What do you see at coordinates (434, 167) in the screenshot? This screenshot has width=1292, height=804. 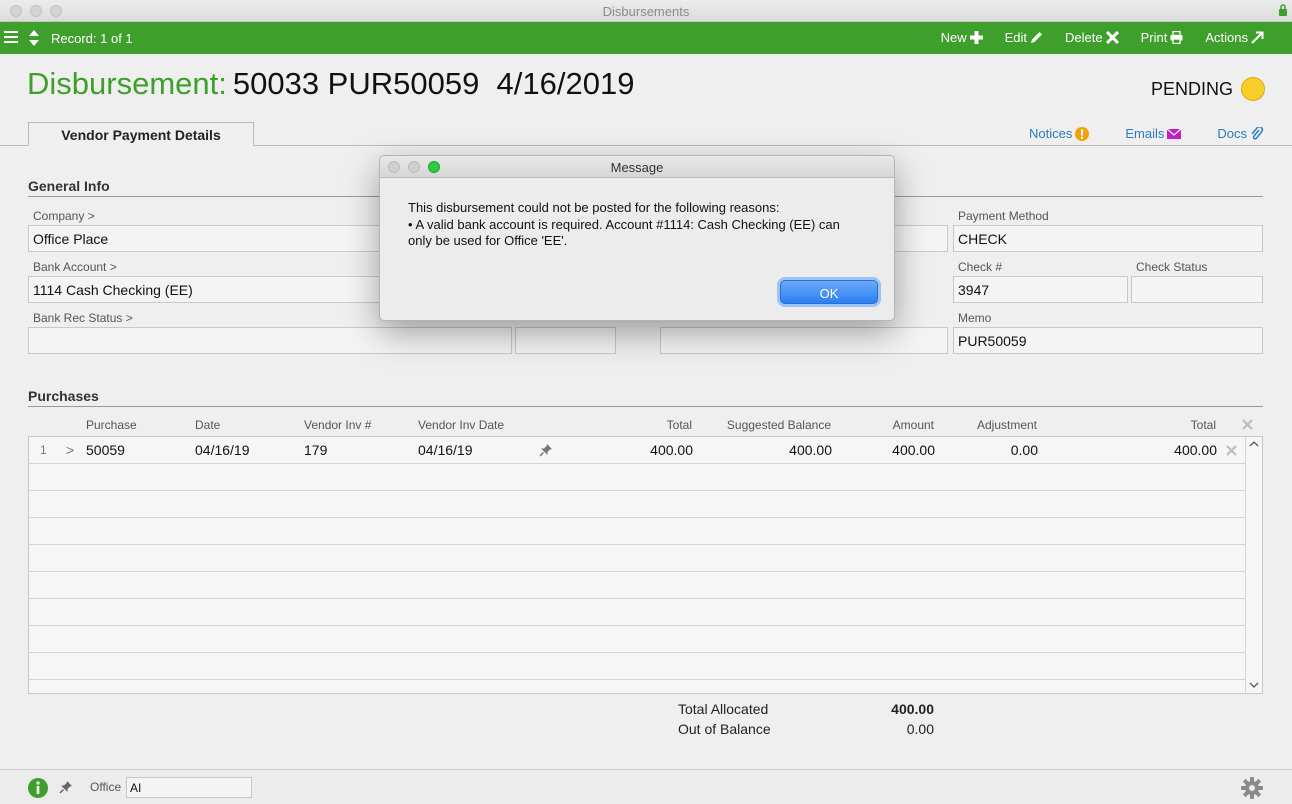 I see `dialog-zoom-button` at bounding box center [434, 167].